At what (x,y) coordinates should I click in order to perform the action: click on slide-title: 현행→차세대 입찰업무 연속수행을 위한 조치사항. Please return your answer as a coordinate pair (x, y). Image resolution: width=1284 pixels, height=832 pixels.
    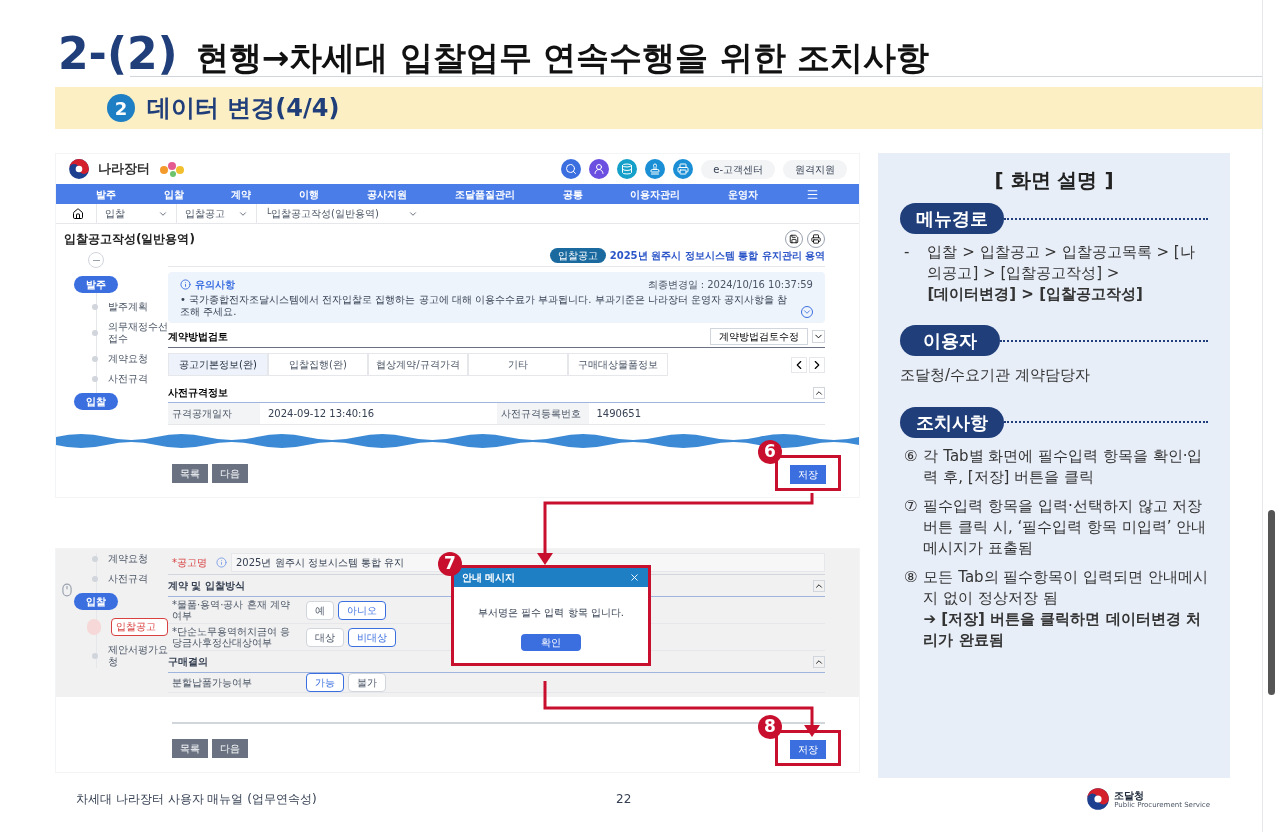
    Looking at the image, I should click on (562, 58).